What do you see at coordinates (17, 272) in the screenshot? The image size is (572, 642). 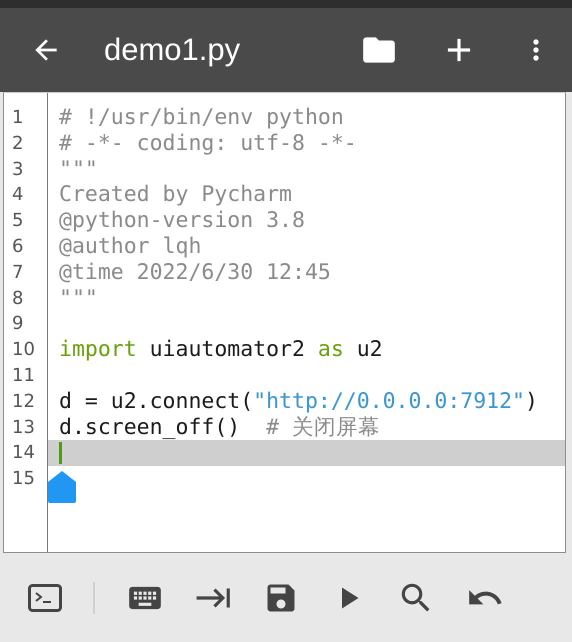 I see `line-number: 7` at bounding box center [17, 272].